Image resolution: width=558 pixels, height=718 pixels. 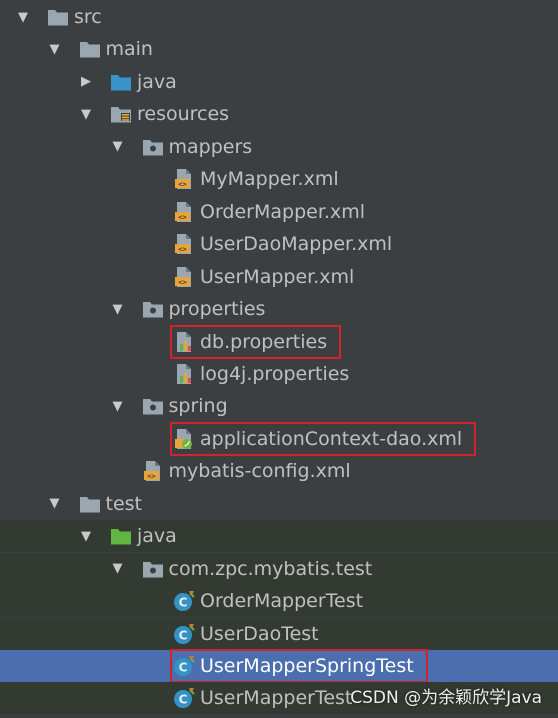 What do you see at coordinates (296, 244) in the screenshot?
I see `tree-node-label: UserDaoMapper.xml` at bounding box center [296, 244].